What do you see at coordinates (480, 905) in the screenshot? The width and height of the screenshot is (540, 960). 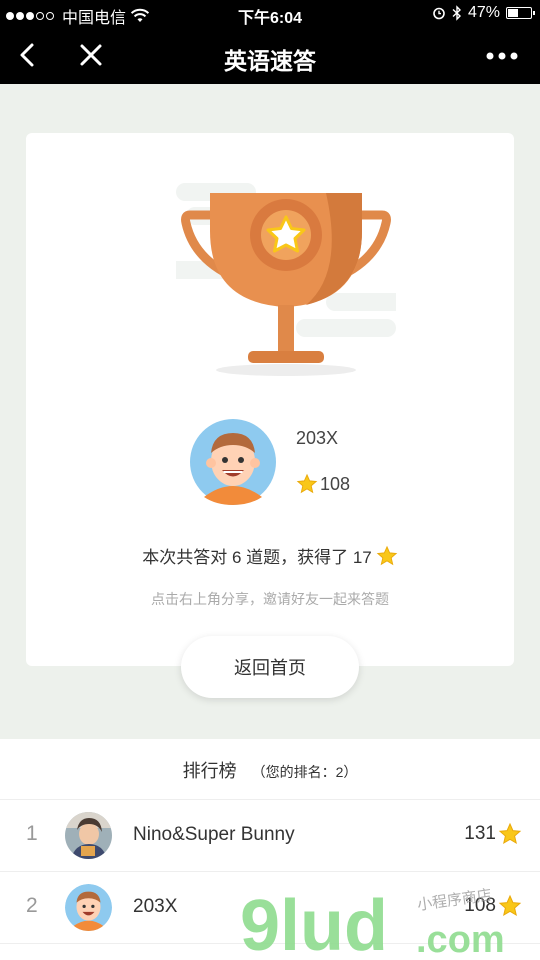 I see `player-score-value: 108` at bounding box center [480, 905].